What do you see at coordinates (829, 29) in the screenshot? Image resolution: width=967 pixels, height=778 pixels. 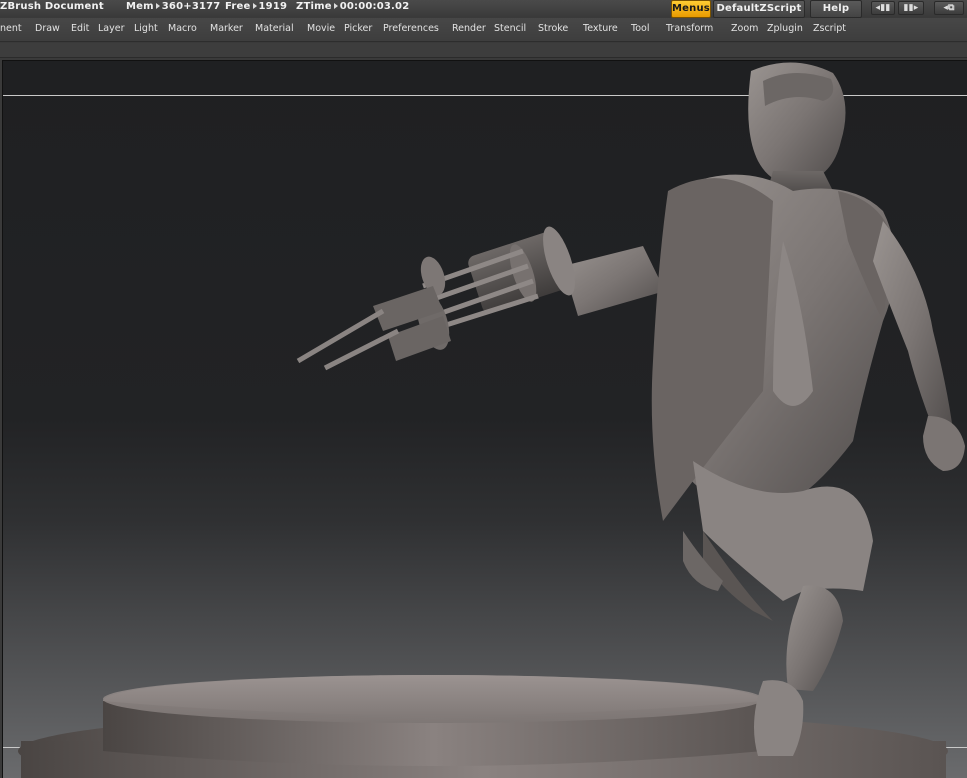 I see `menu-zscript: Zscript` at bounding box center [829, 29].